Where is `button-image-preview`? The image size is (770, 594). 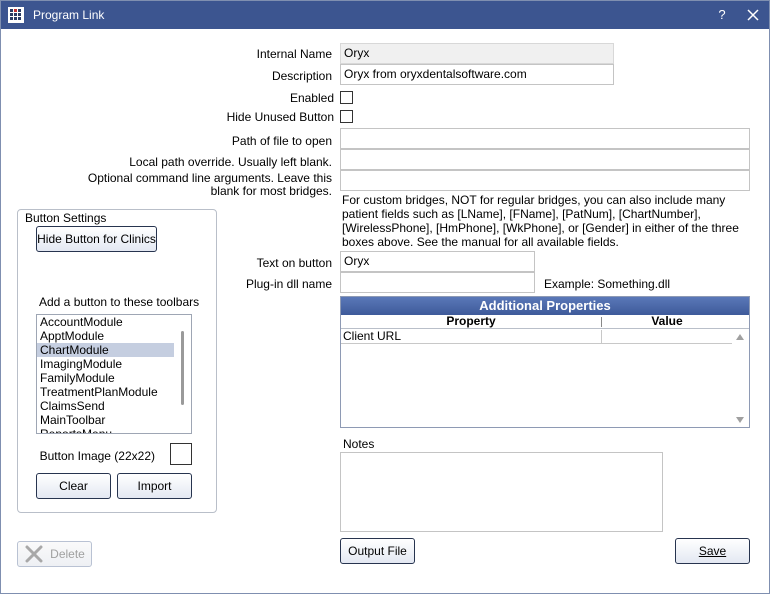
button-image-preview is located at coordinates (181, 454).